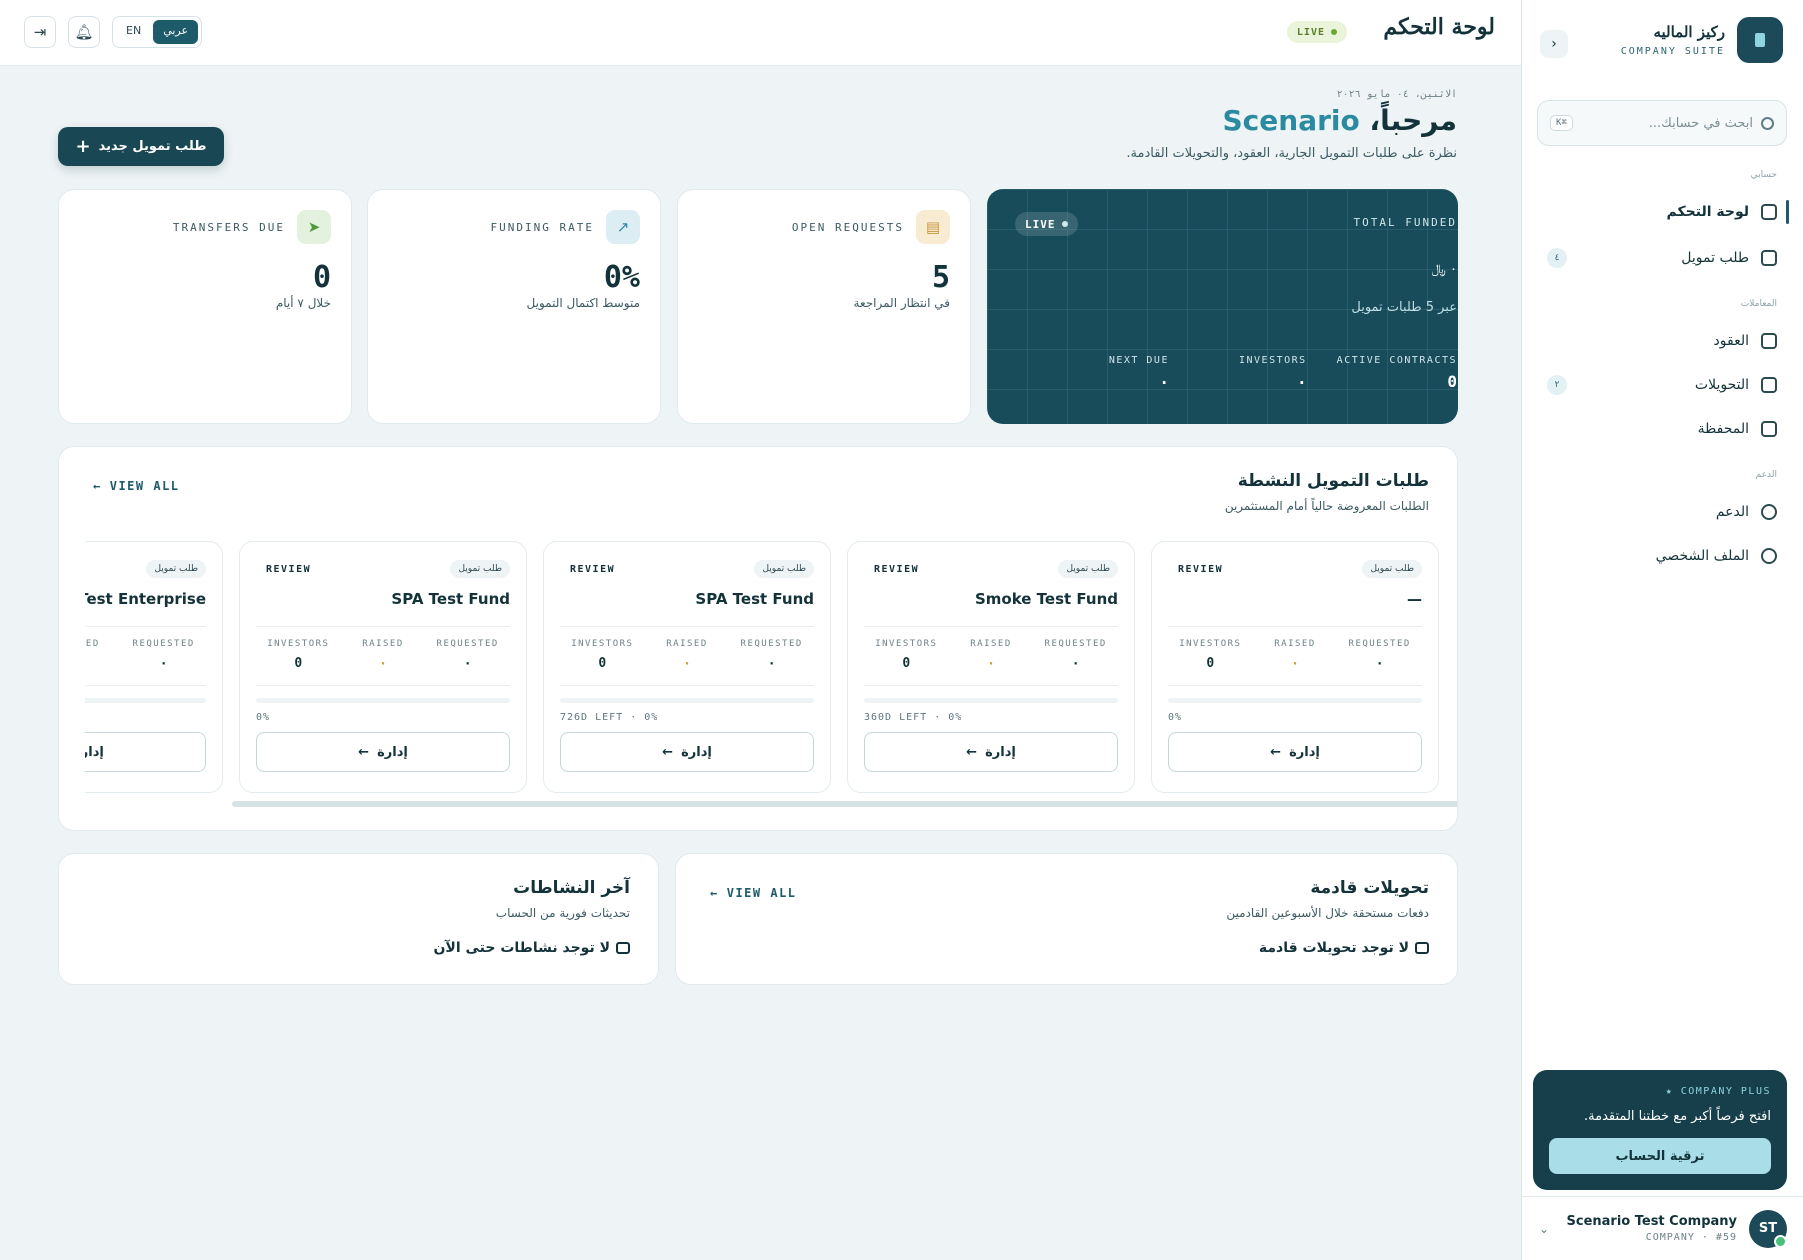 Image resolution: width=1803 pixels, height=1260 pixels. What do you see at coordinates (1396, 373) in the screenshot?
I see `hero-stat-active-contracts: ACTIVE CONTRACTS 0` at bounding box center [1396, 373].